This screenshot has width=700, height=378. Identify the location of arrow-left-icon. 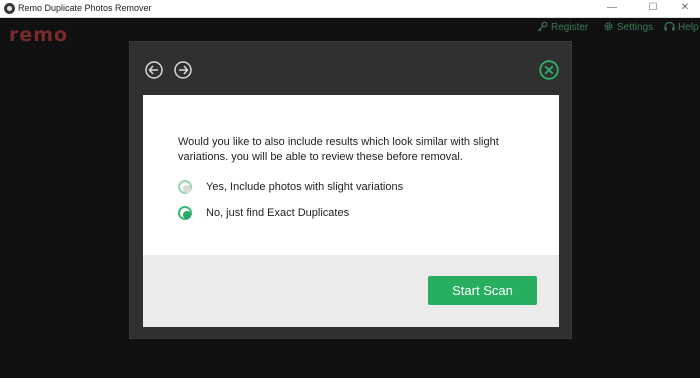
(154, 70).